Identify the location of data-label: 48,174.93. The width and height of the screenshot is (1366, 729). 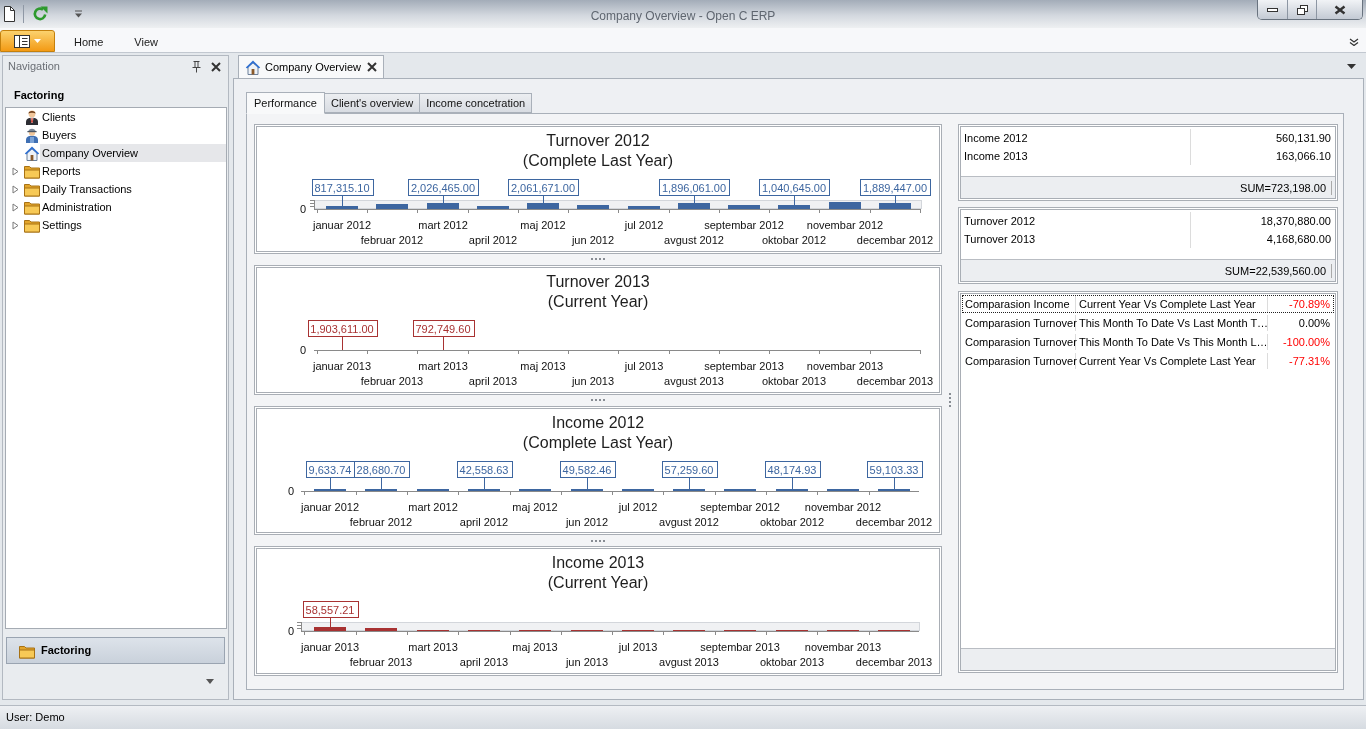
(793, 469).